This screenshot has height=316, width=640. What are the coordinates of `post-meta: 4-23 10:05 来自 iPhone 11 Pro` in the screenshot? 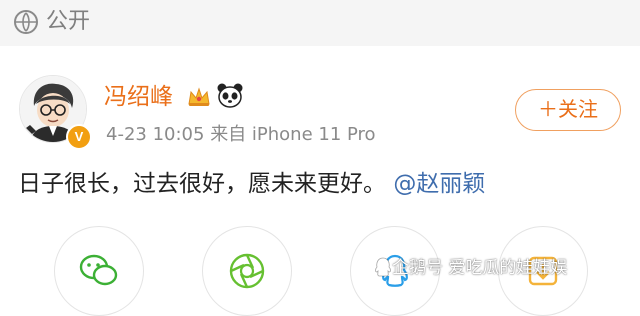 It's located at (241, 135).